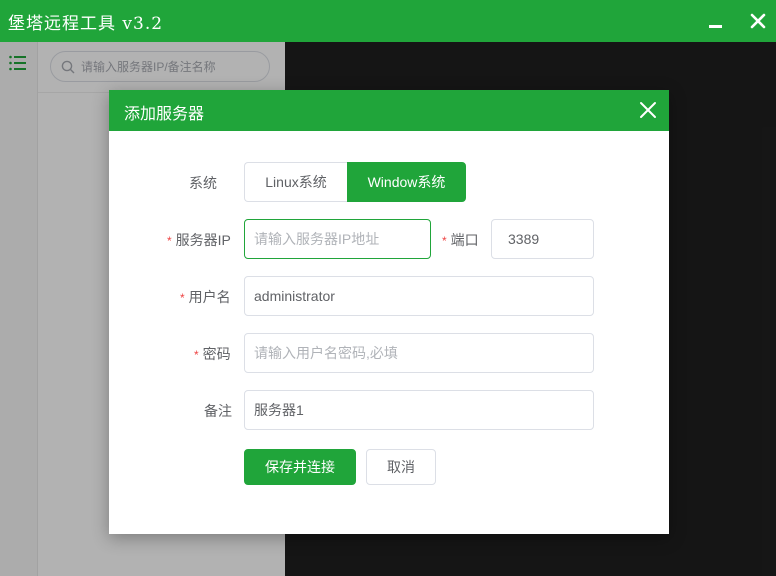 This screenshot has height=576, width=776. I want to click on remark-input, so click(419, 410).